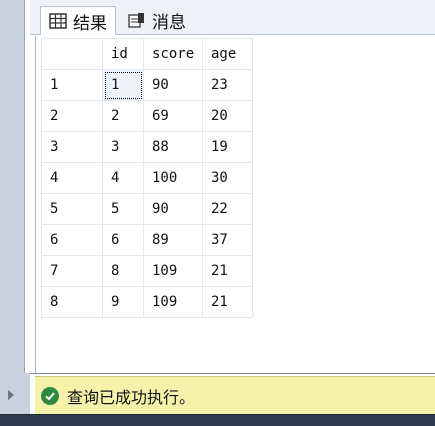 The height and width of the screenshot is (426, 435). Describe the element at coordinates (123, 271) in the screenshot. I see `cell-id: 8` at that location.